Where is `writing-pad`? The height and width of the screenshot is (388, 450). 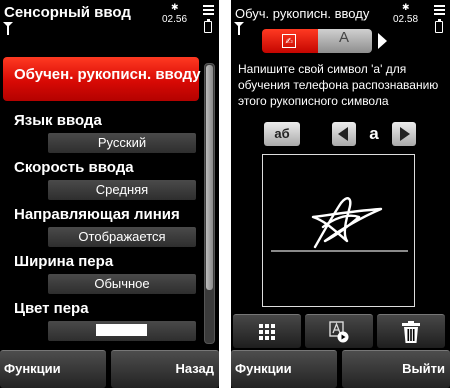
writing-pad is located at coordinates (338, 230).